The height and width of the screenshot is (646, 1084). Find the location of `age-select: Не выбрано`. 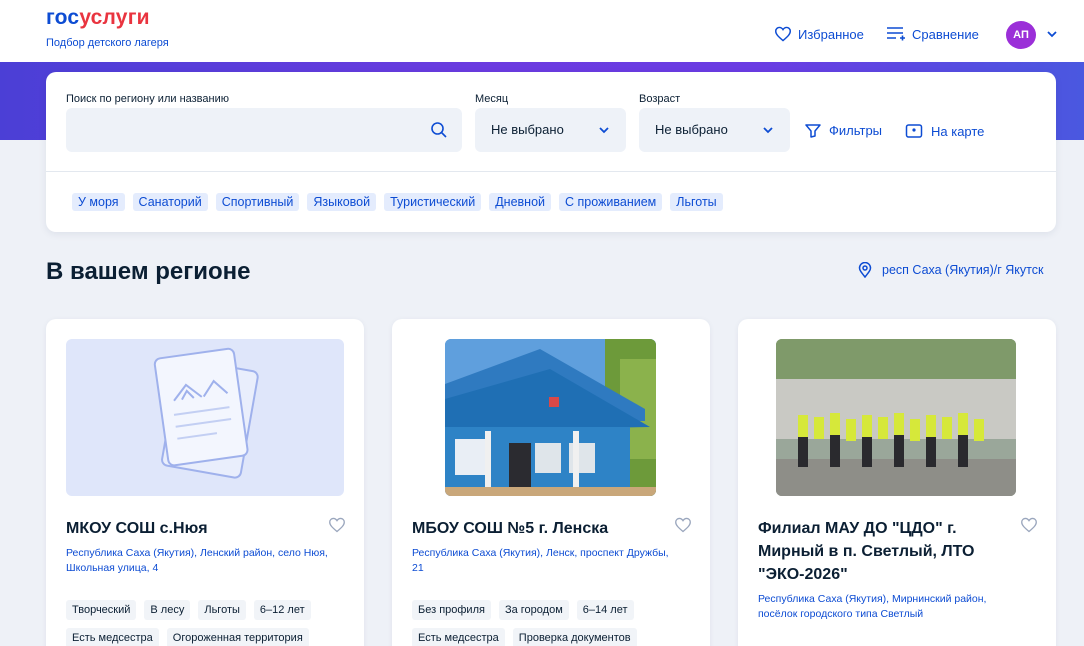

age-select: Не выбрано is located at coordinates (714, 130).